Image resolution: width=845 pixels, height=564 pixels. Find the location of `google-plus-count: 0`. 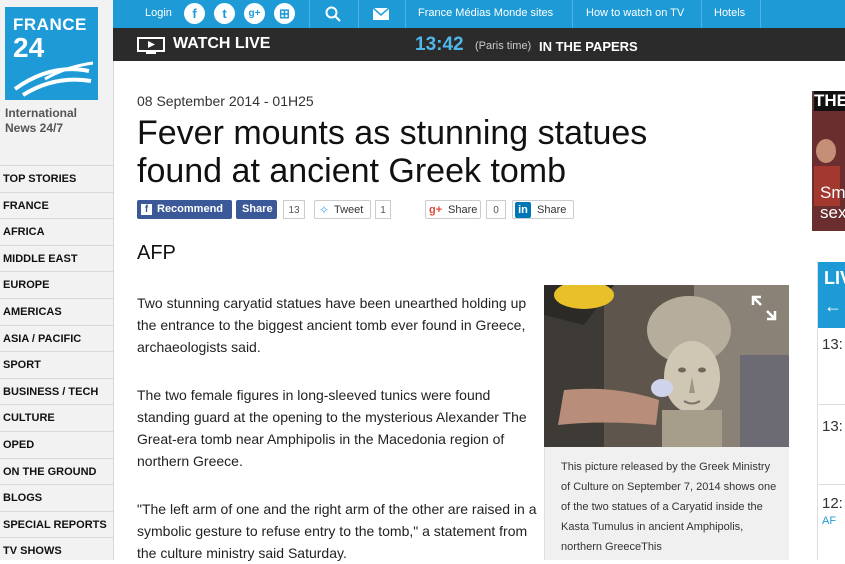

google-plus-count: 0 is located at coordinates (496, 209).